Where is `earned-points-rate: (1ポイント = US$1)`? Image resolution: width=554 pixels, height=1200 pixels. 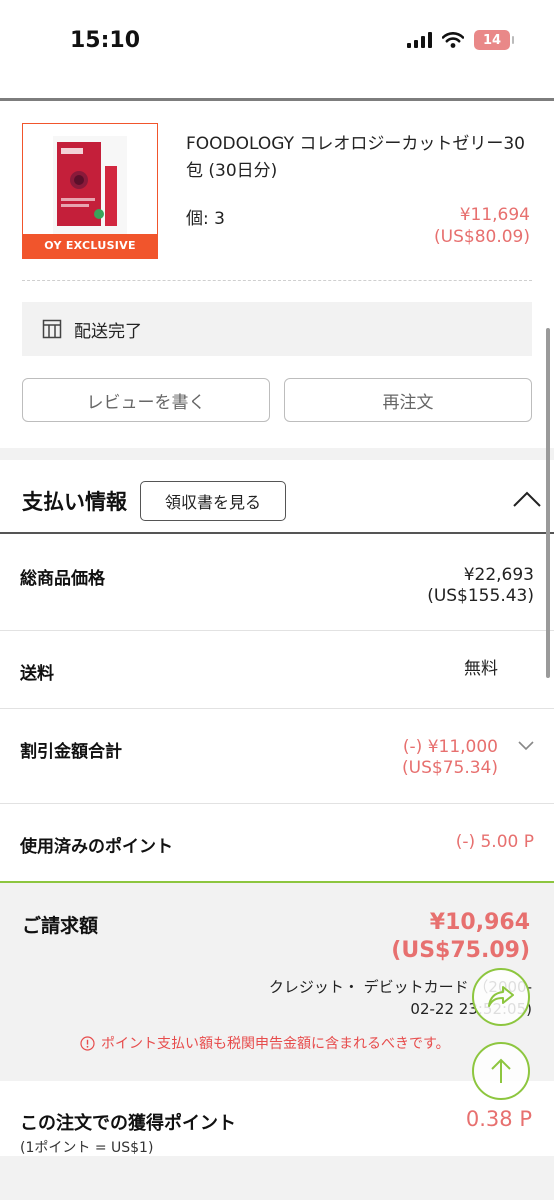 earned-points-rate: (1ポイント = US$1) is located at coordinates (87, 1148).